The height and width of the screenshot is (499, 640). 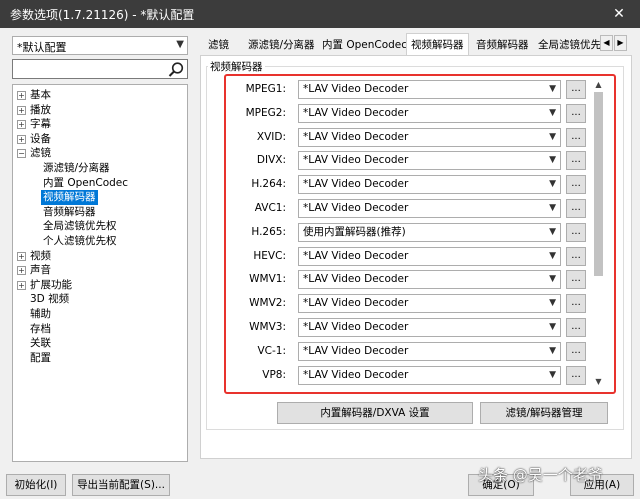 What do you see at coordinates (100, 110) in the screenshot?
I see `tree-item: + 播放` at bounding box center [100, 110].